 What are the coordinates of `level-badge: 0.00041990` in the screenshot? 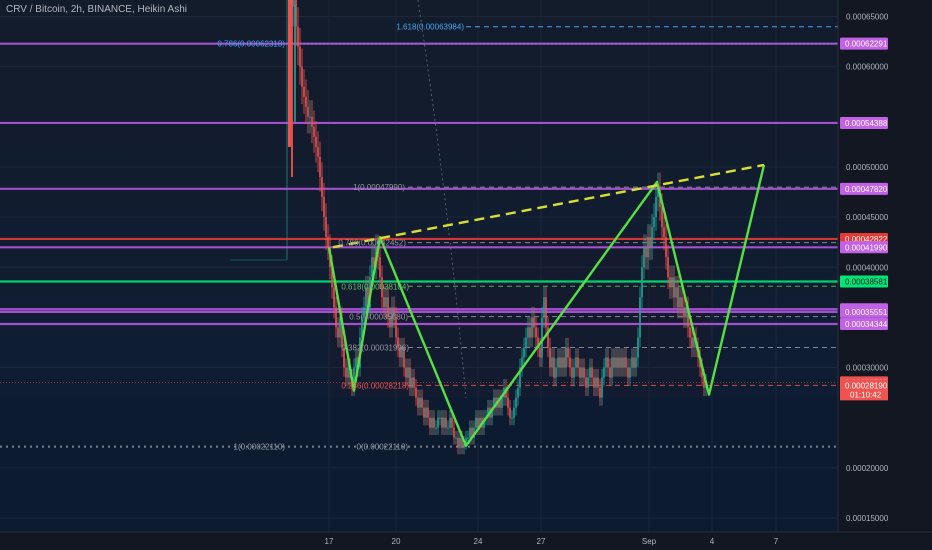 It's located at (866, 247).